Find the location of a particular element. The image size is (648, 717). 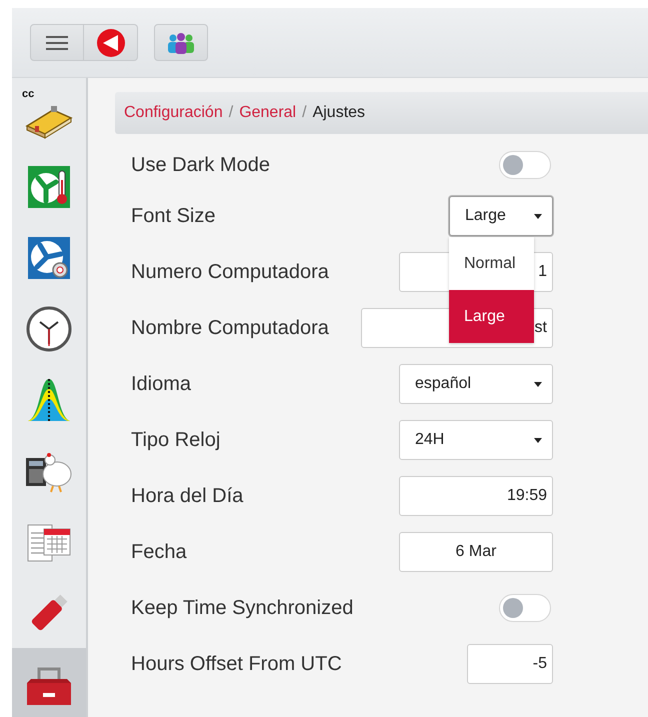

setting-label: Nombre Computadora is located at coordinates (230, 328).